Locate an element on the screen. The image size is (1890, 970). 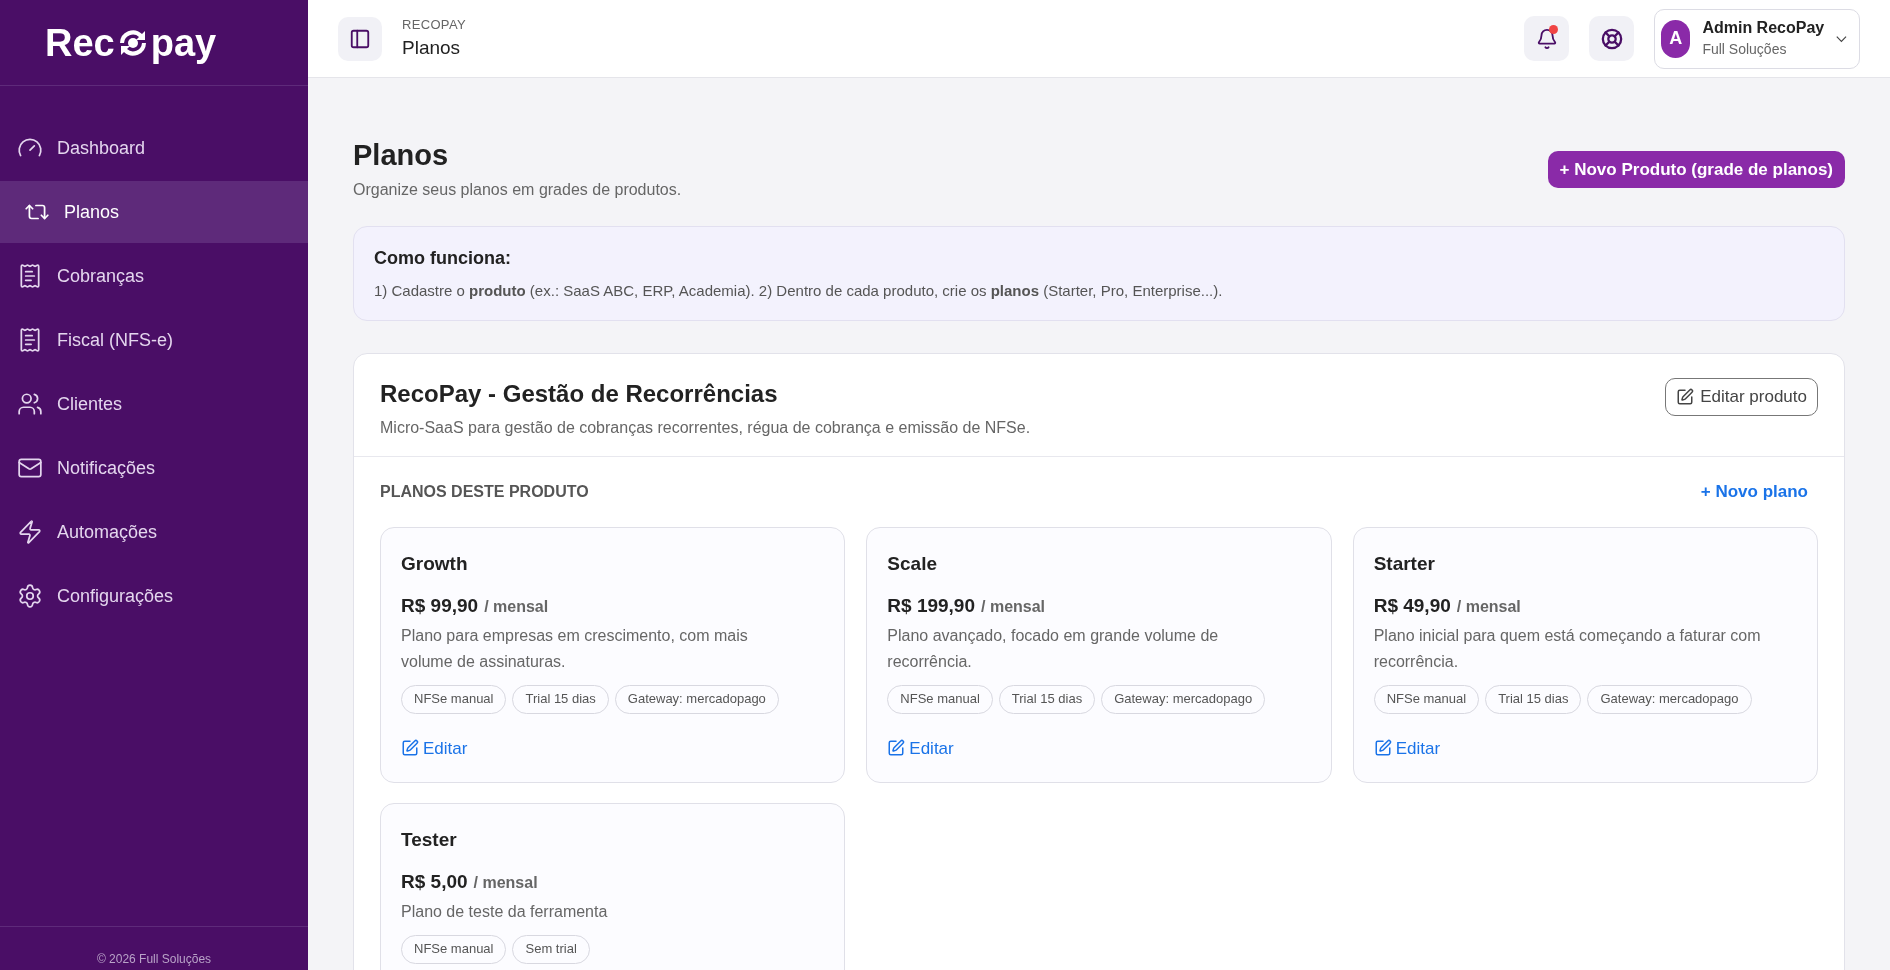
bell-icon is located at coordinates (1546, 38).